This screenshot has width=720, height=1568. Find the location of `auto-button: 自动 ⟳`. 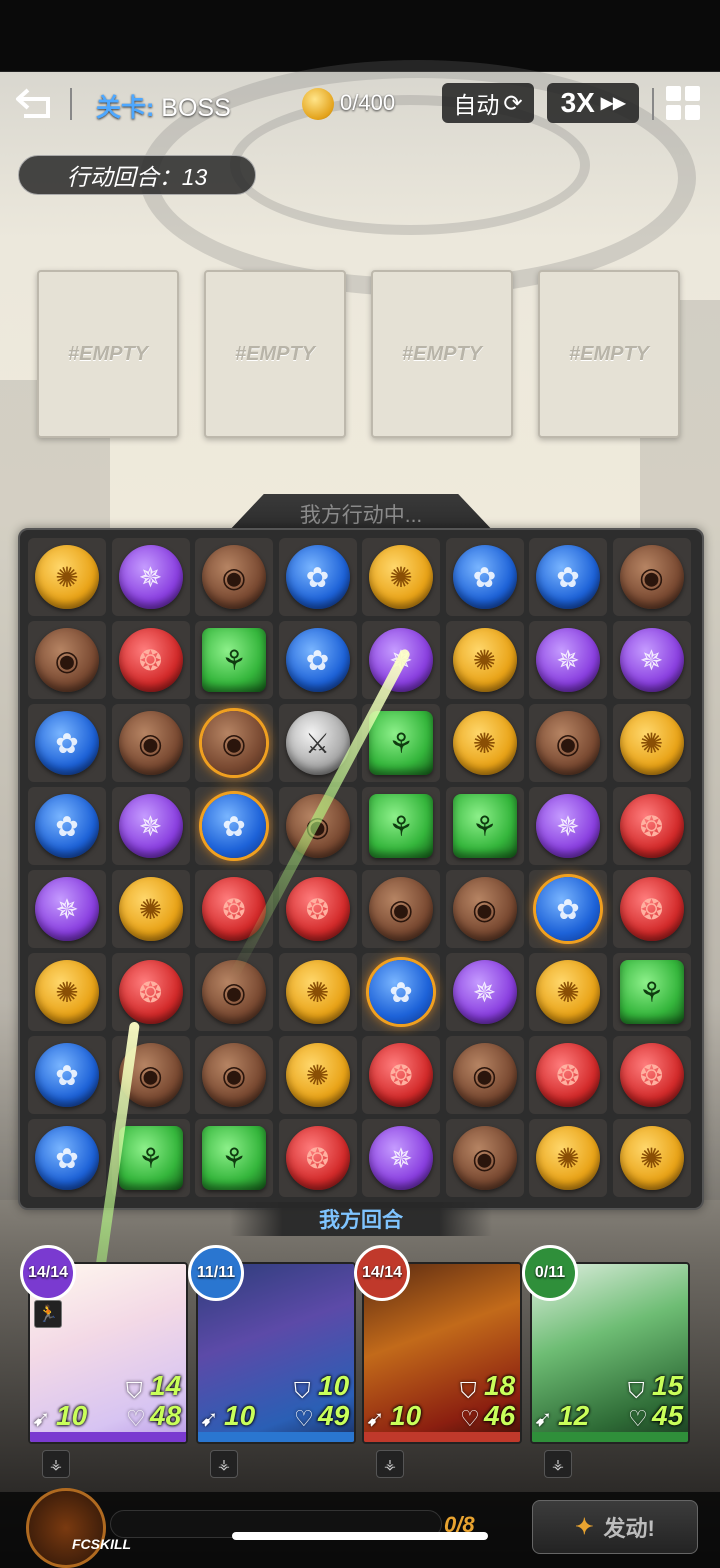

auto-button: 自动 ⟳ is located at coordinates (488, 103).